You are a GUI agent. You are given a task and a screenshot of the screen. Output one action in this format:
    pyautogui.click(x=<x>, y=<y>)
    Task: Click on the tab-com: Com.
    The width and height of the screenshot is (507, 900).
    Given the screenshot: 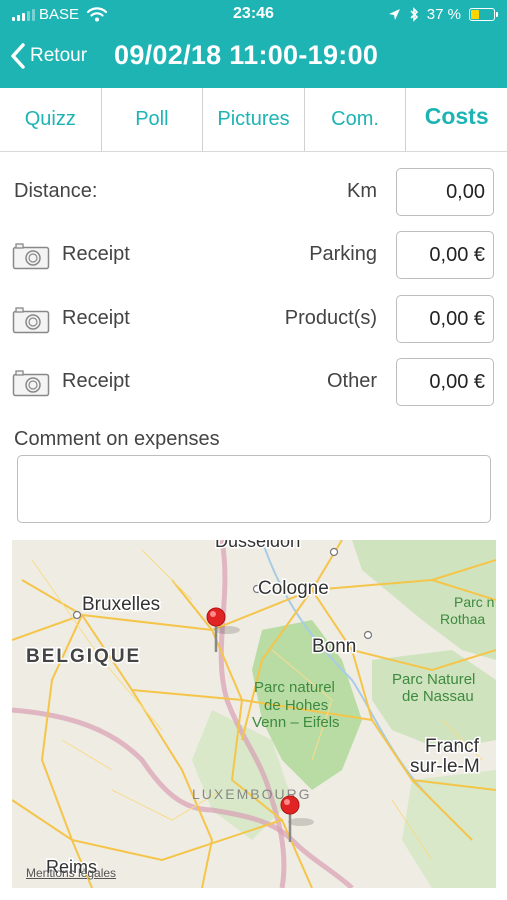 What is the action you would take?
    pyautogui.click(x=356, y=119)
    